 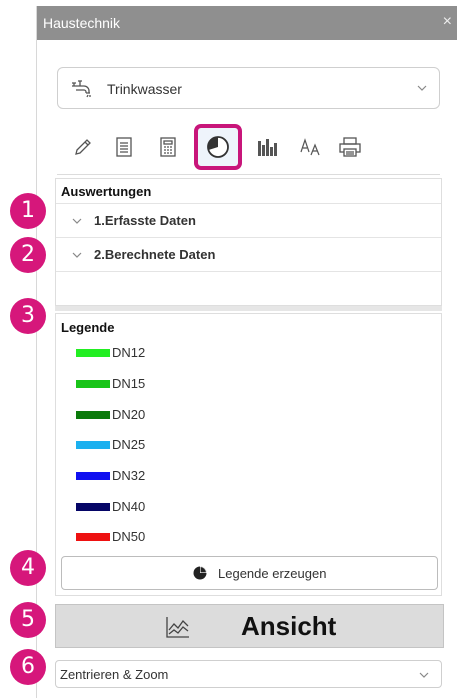 I want to click on document-list-icon, so click(x=124, y=147).